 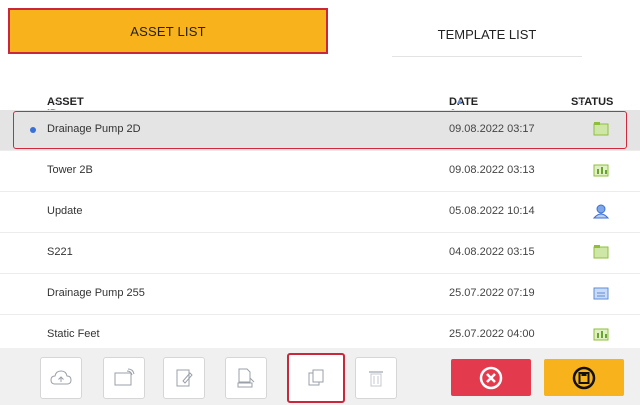 I want to click on folder-blue-icon, so click(x=601, y=293).